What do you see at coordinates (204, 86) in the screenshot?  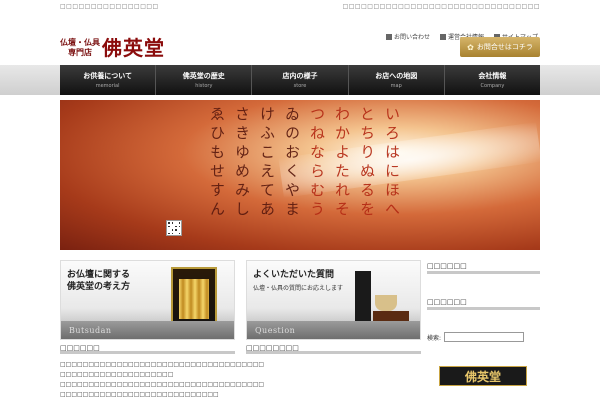 I see `nav-item-sublabel: history` at bounding box center [204, 86].